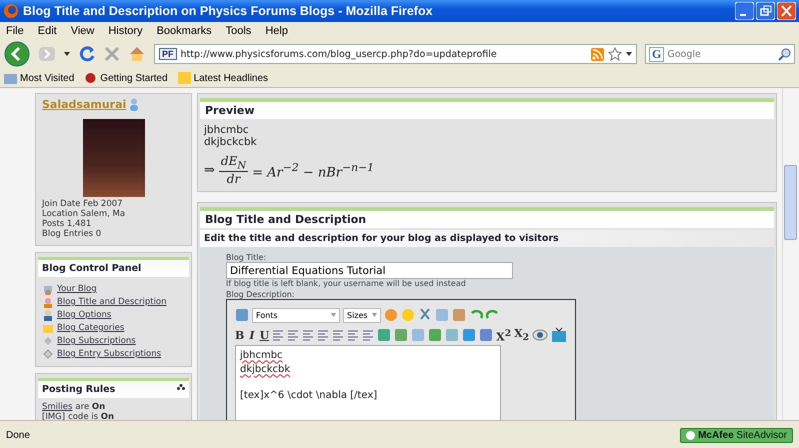  Describe the element at coordinates (615, 54) in the screenshot. I see `star-icon` at that location.